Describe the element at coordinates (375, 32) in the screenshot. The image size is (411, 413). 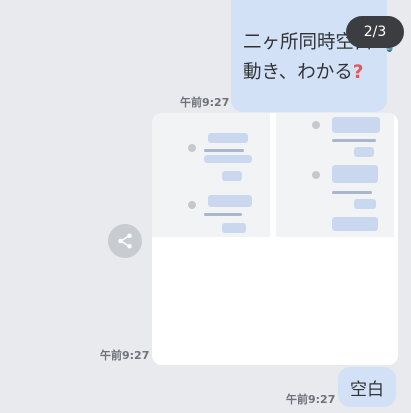
I see `page-counter-badge: 2/3` at that location.